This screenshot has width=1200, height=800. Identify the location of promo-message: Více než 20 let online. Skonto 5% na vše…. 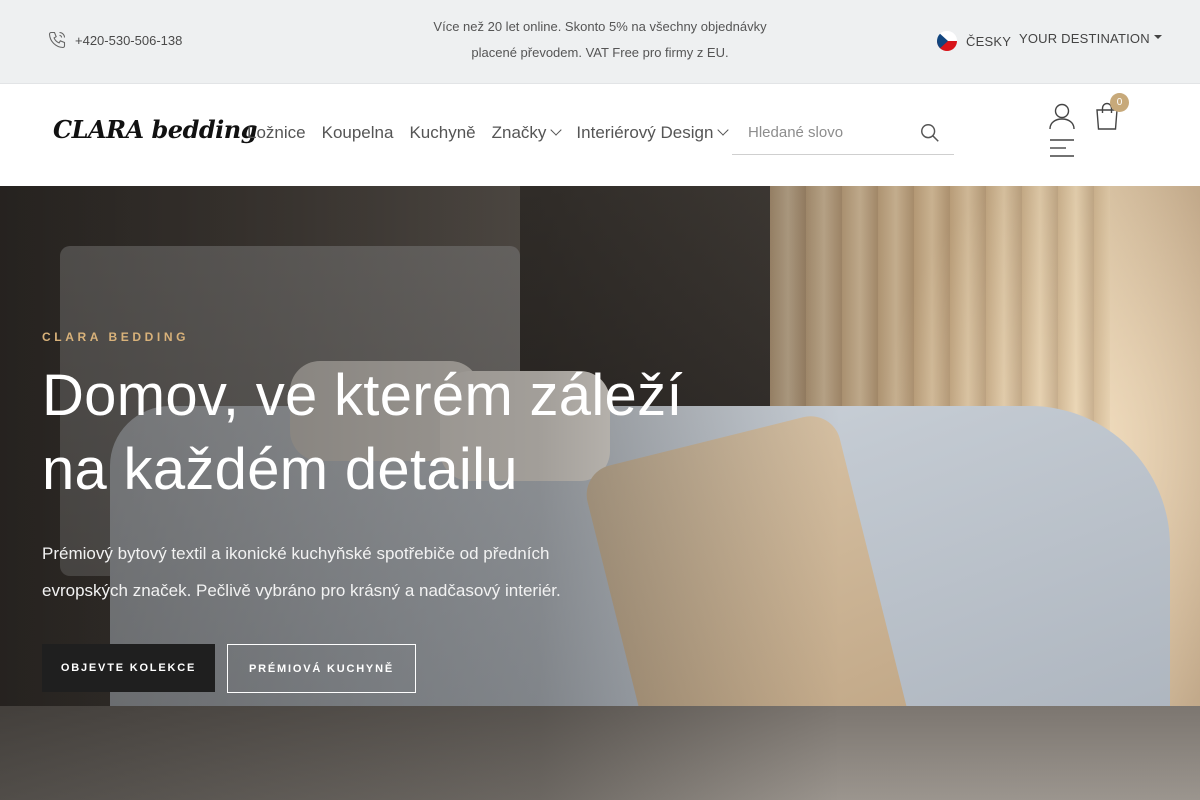
(600, 40).